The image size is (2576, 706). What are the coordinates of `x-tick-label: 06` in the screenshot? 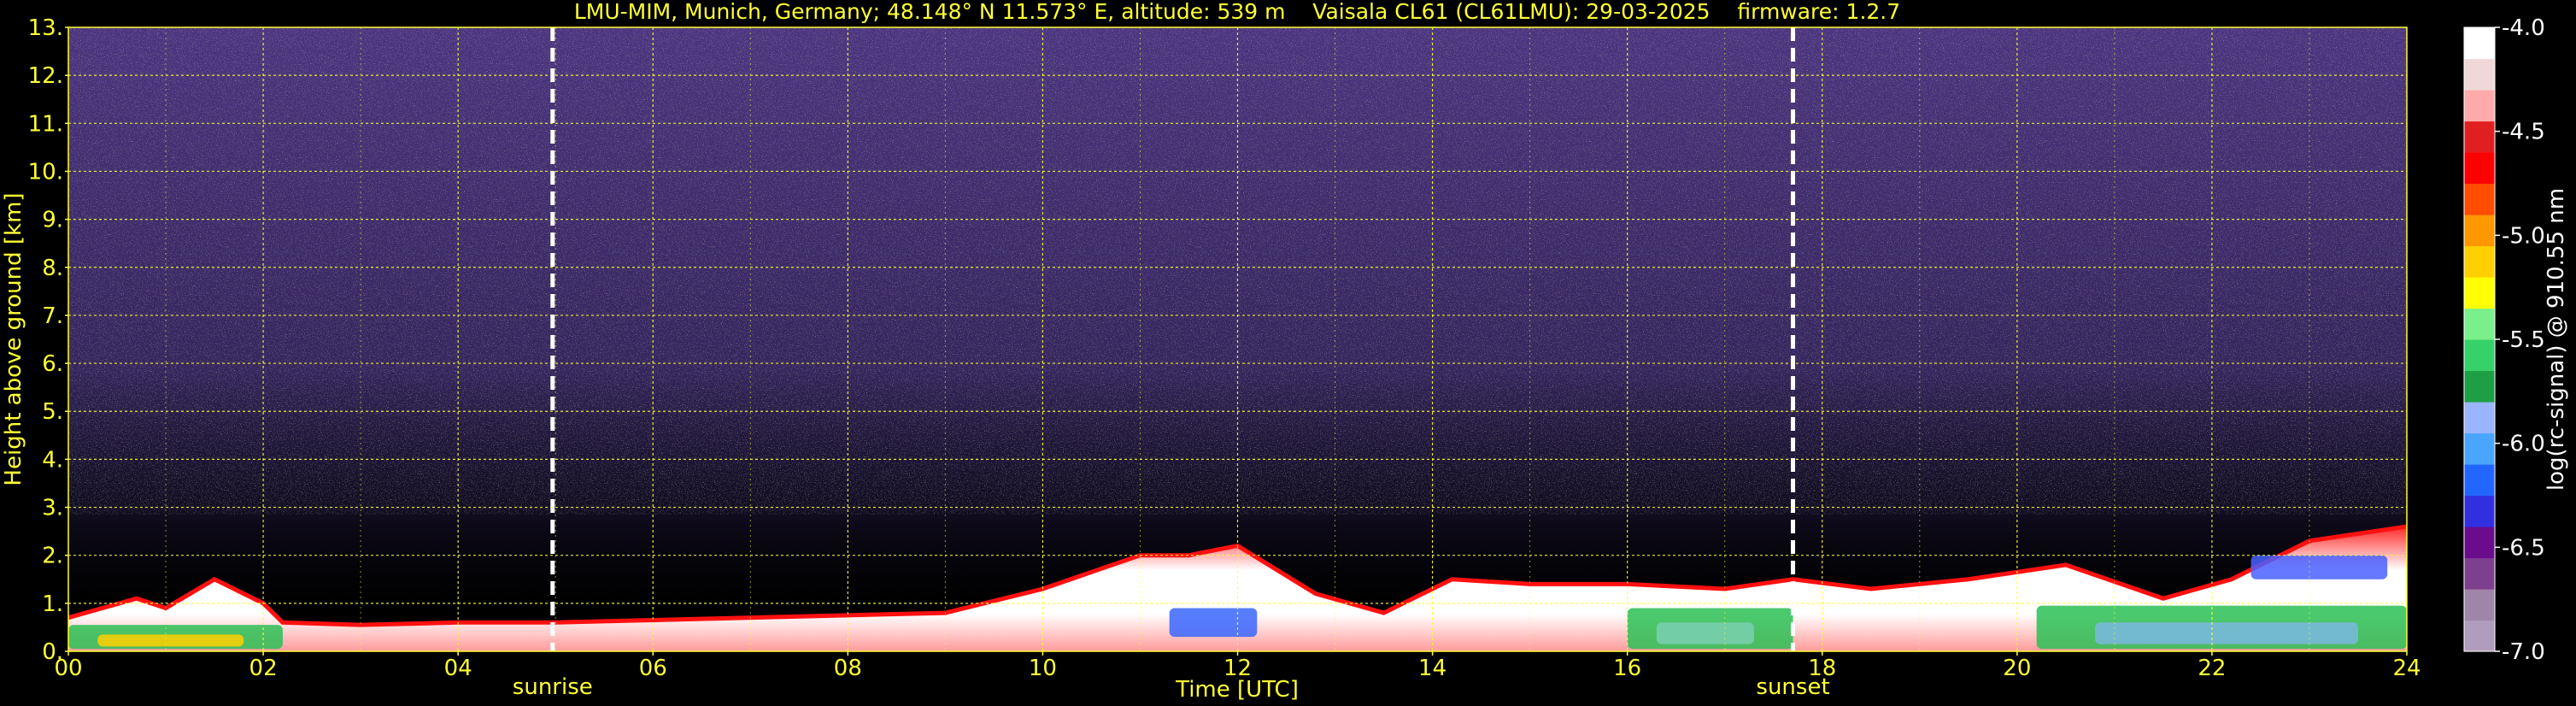 It's located at (653, 668).